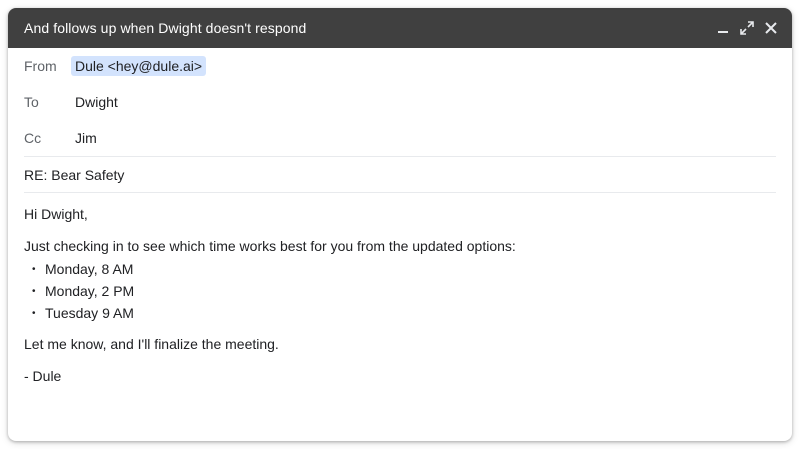 The height and width of the screenshot is (449, 800). I want to click on minimize-icon, so click(723, 32).